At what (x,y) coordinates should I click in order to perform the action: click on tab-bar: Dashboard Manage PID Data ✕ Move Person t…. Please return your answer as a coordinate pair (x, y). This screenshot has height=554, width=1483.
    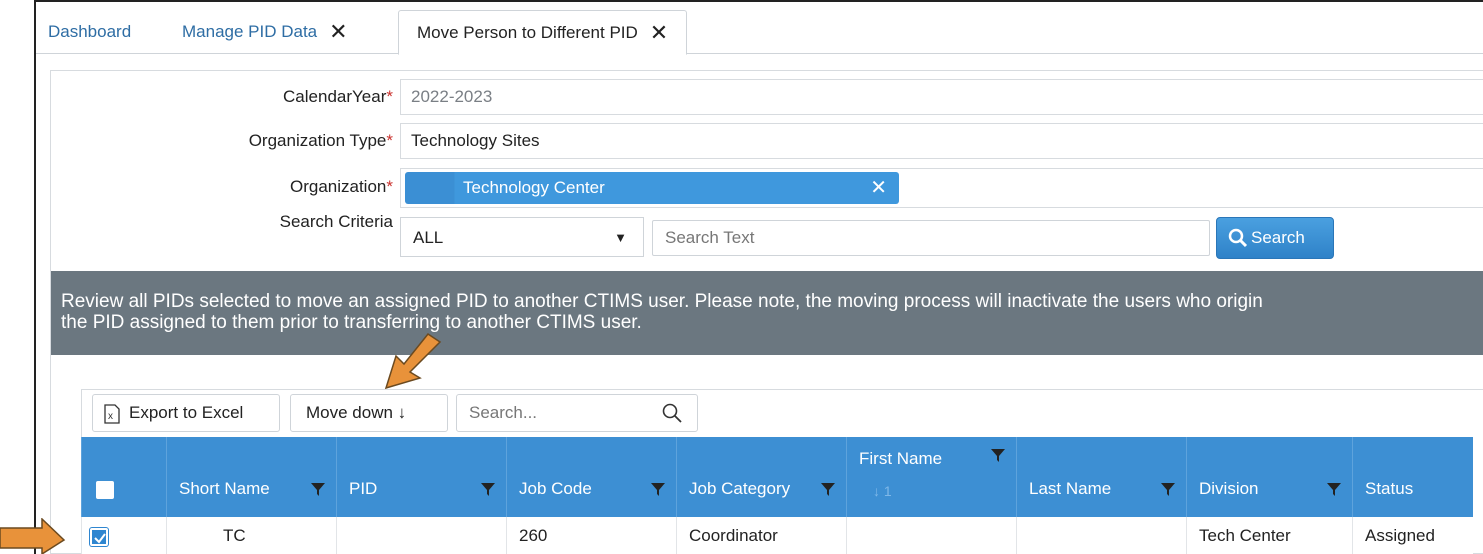
    Looking at the image, I should click on (759, 28).